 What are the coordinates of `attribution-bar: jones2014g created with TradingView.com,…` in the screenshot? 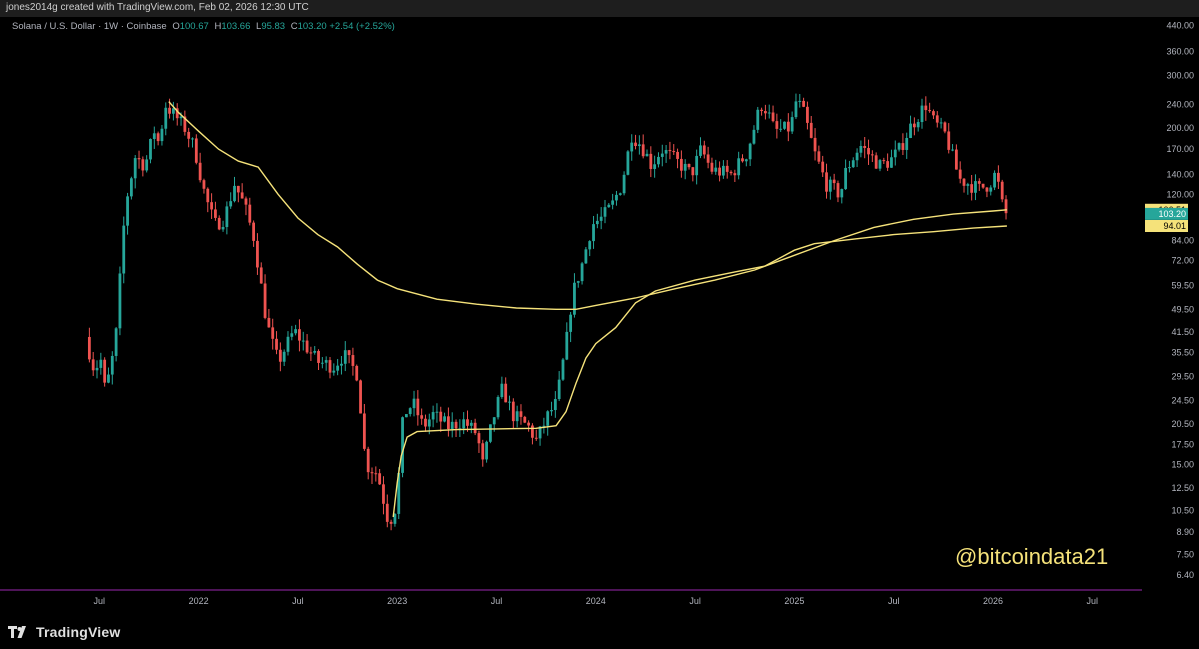 It's located at (599, 8).